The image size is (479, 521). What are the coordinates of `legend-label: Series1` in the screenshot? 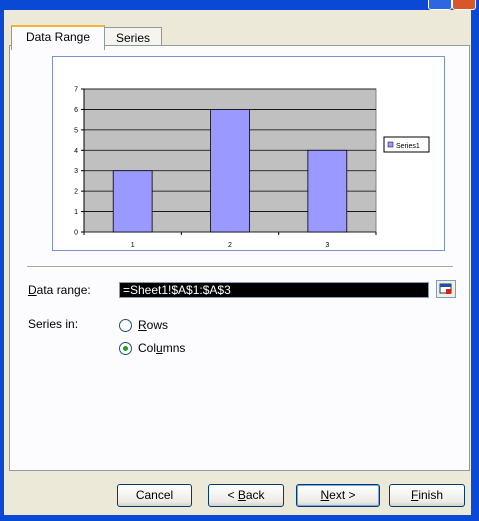 It's located at (408, 146).